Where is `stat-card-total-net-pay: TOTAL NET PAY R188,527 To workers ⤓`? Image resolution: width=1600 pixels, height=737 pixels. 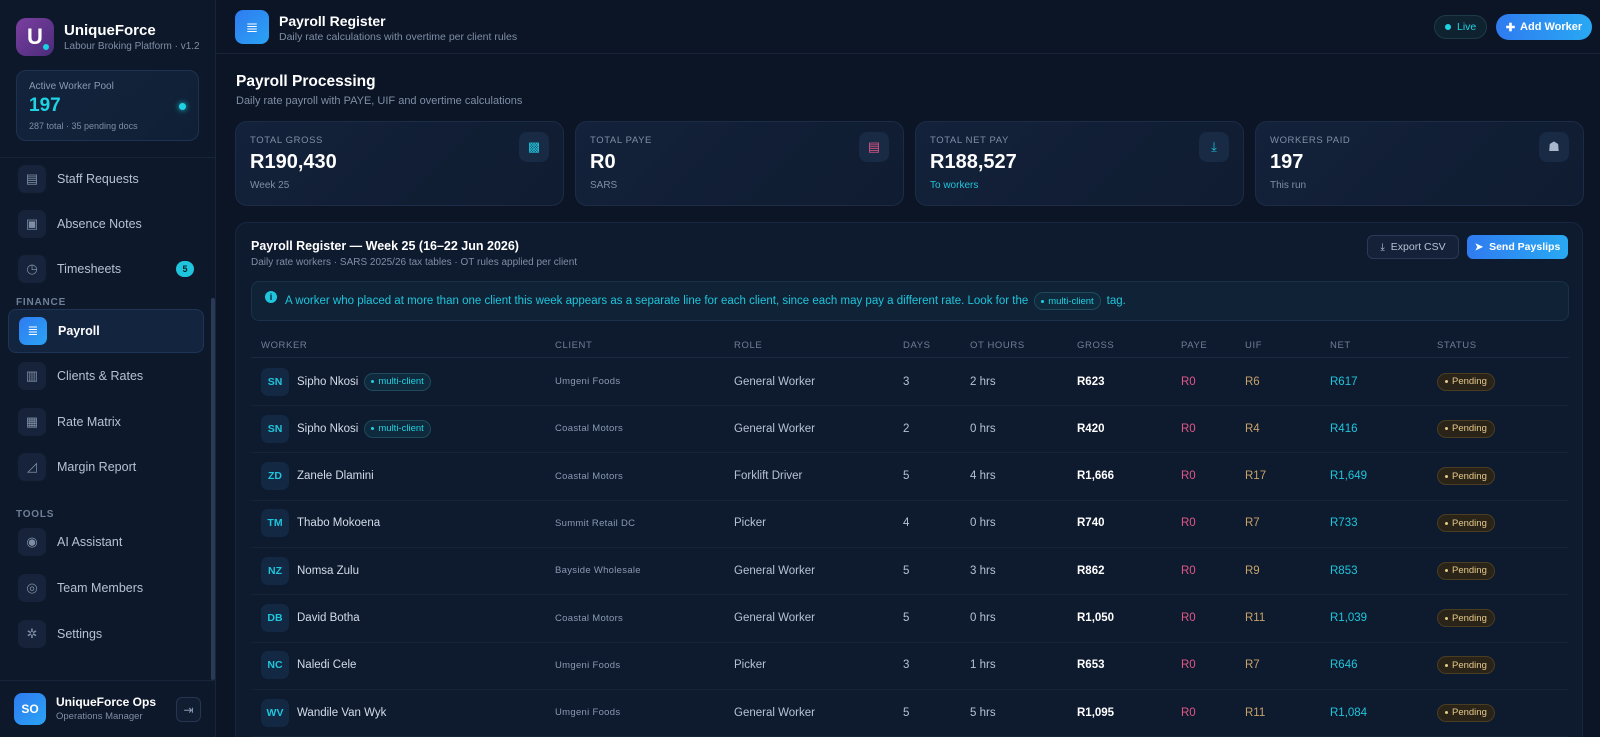
stat-card-total-net-pay: TOTAL NET PAY R188,527 To workers ⤓ is located at coordinates (1079, 163).